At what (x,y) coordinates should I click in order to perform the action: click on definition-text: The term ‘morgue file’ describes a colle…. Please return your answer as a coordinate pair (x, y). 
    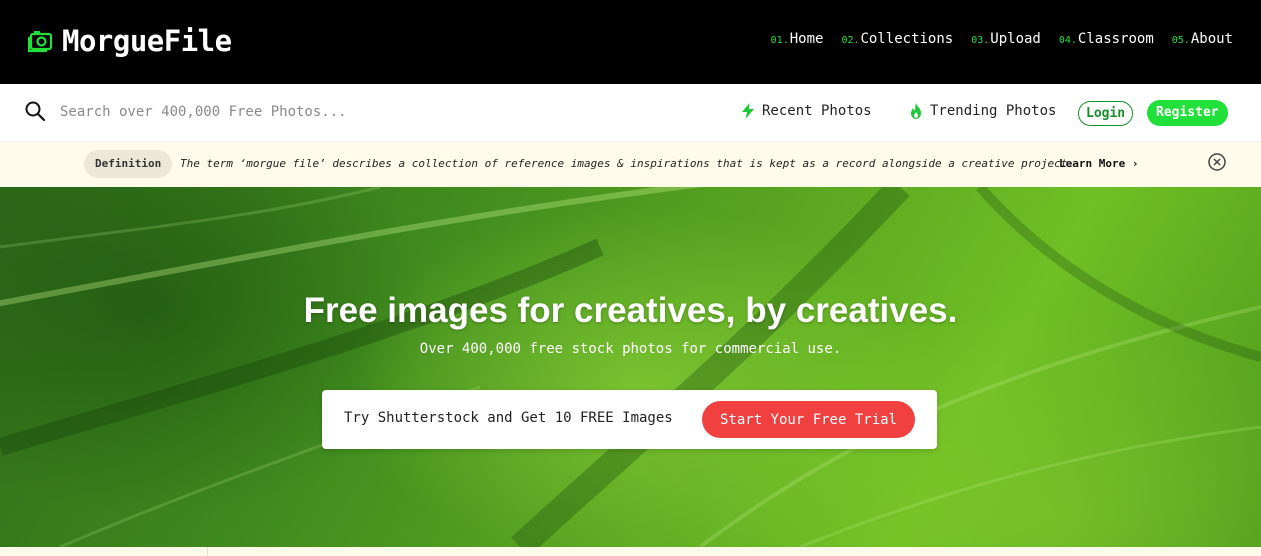
    Looking at the image, I should click on (627, 163).